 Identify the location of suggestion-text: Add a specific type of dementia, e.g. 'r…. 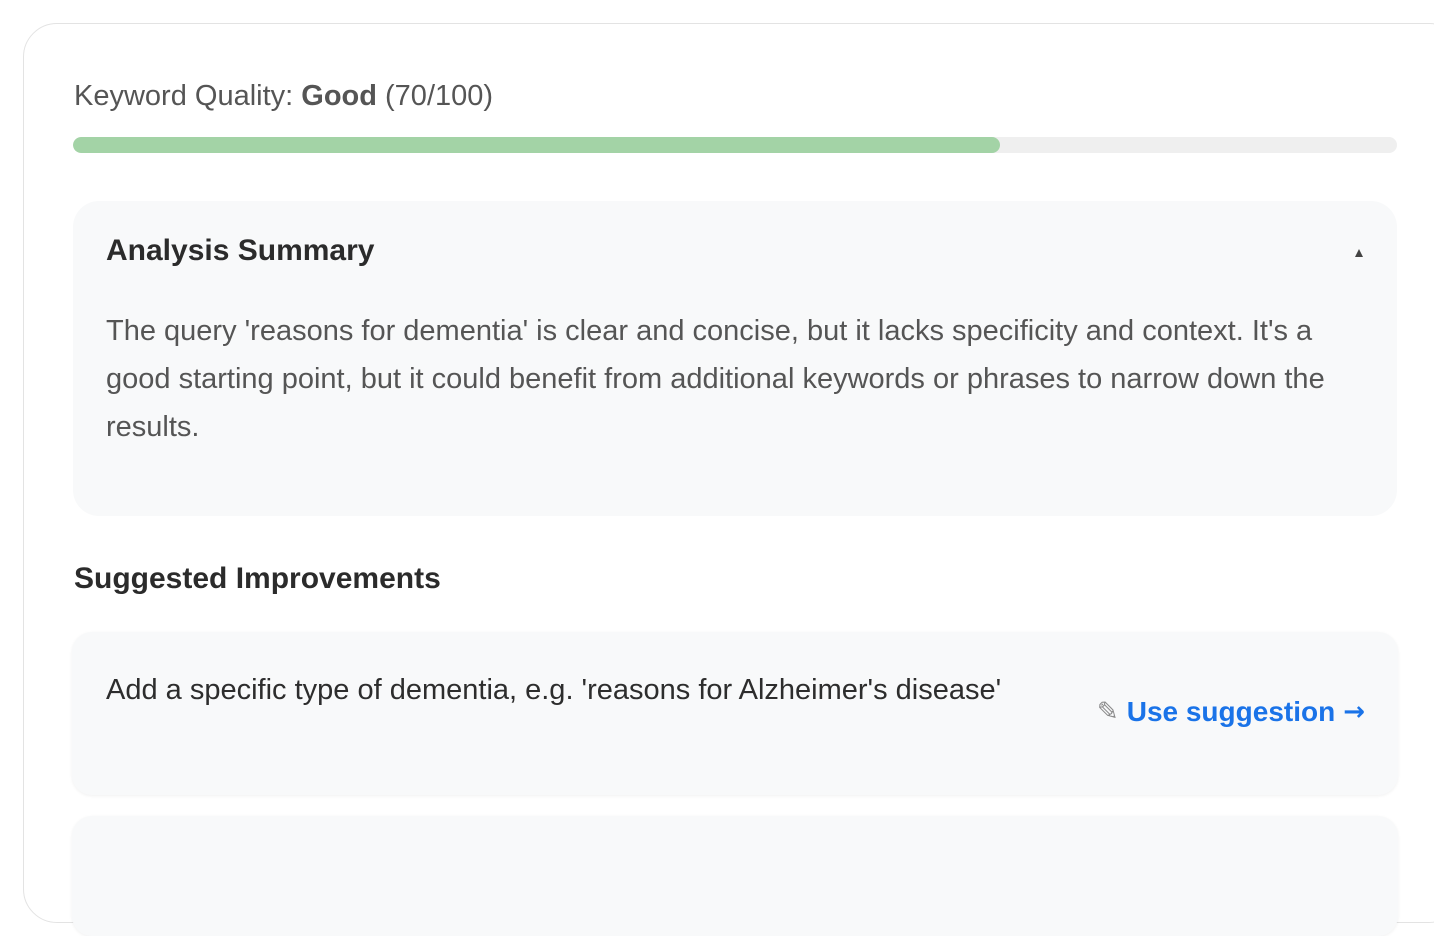
(554, 690).